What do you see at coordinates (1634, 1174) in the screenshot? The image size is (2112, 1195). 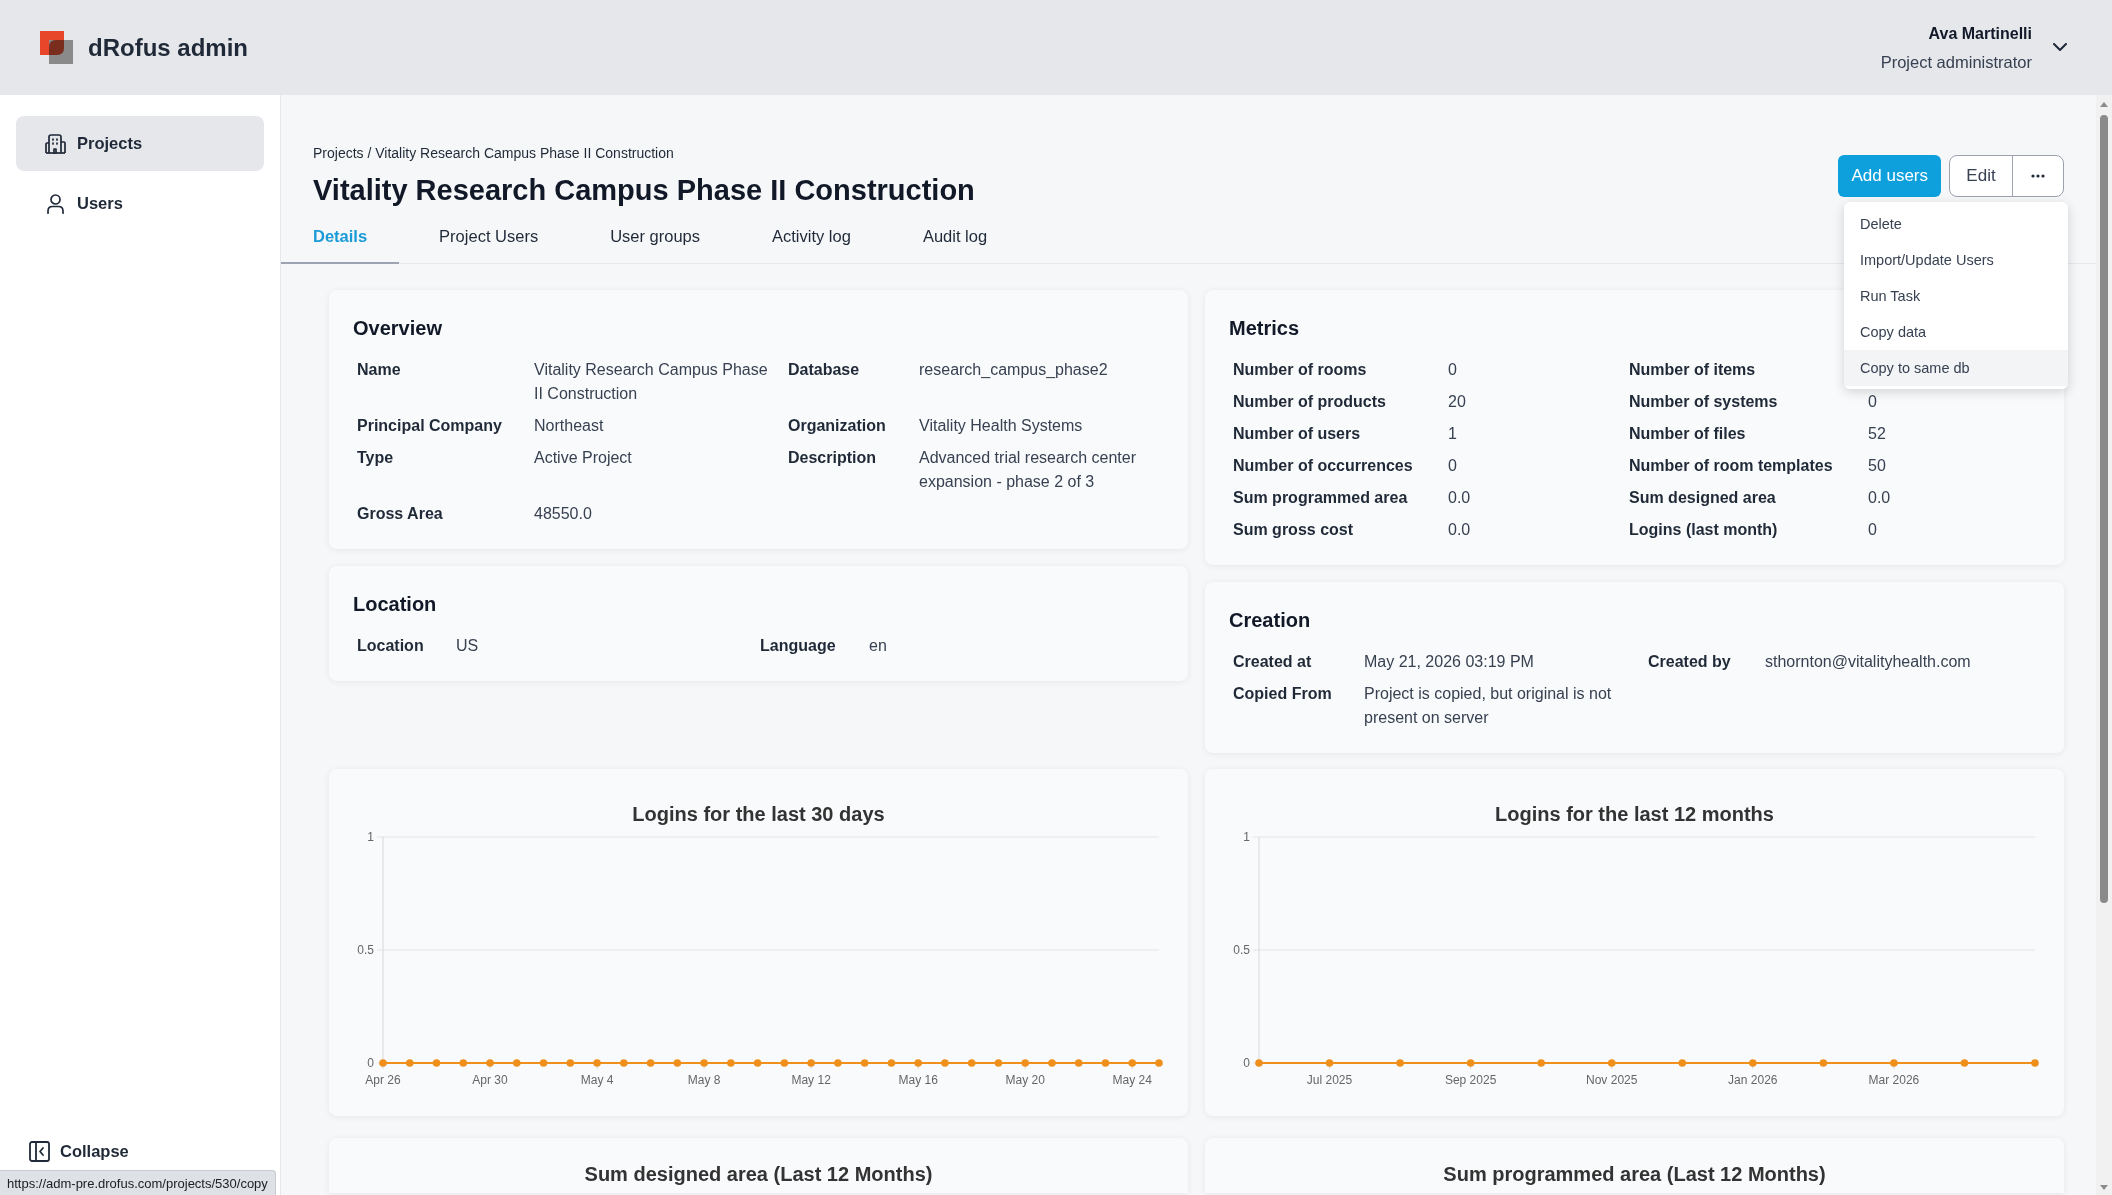 I see `chart-title: Sum programmed area (Last 12 Months)` at bounding box center [1634, 1174].